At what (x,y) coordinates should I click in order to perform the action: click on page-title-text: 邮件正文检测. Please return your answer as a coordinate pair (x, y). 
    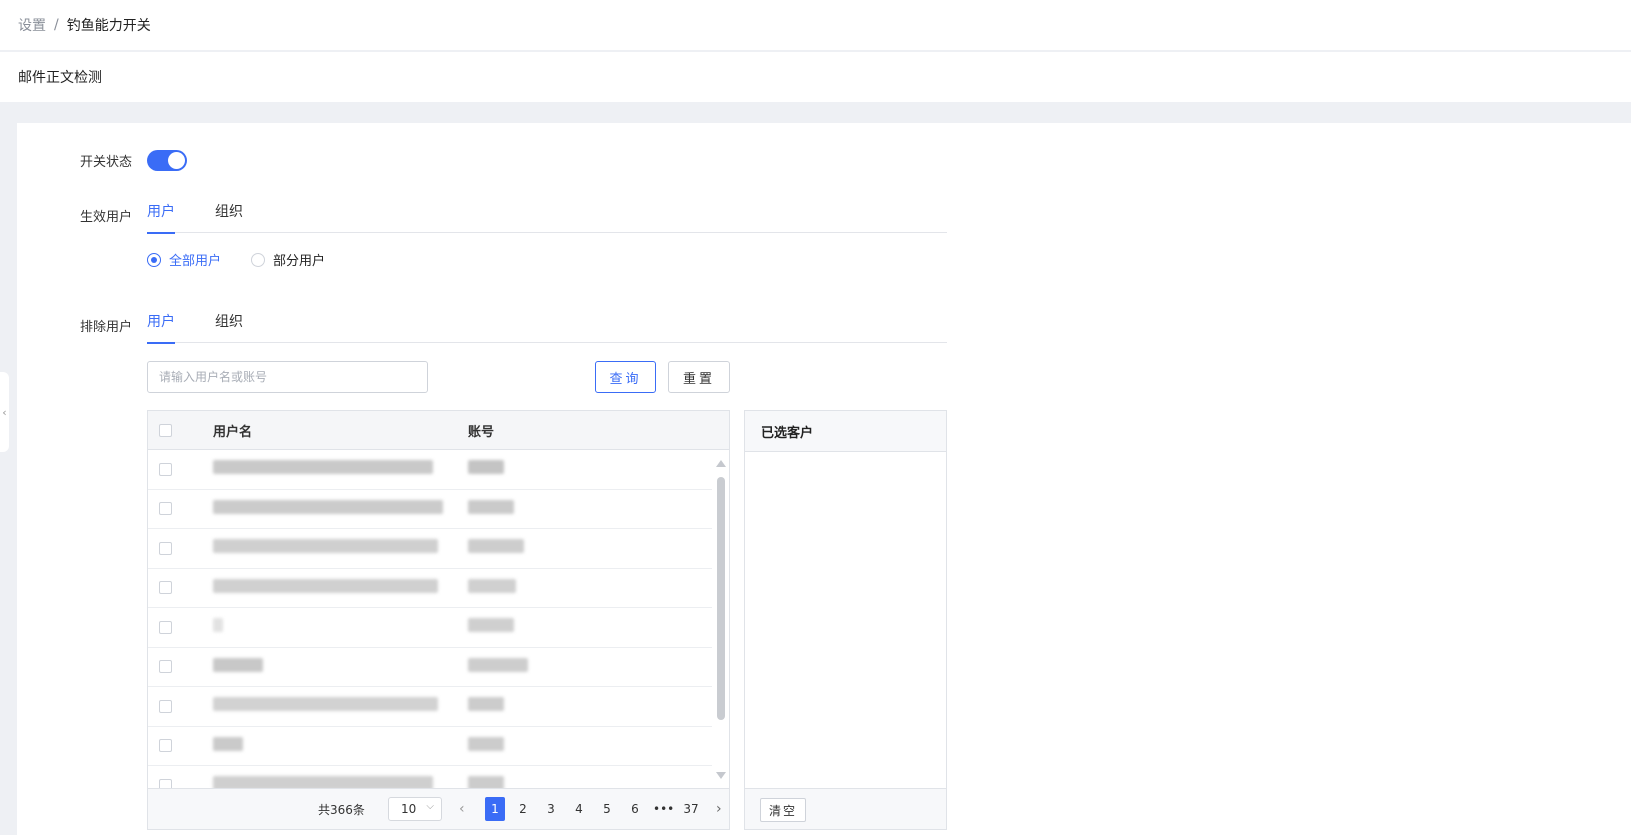
    Looking at the image, I should click on (60, 78).